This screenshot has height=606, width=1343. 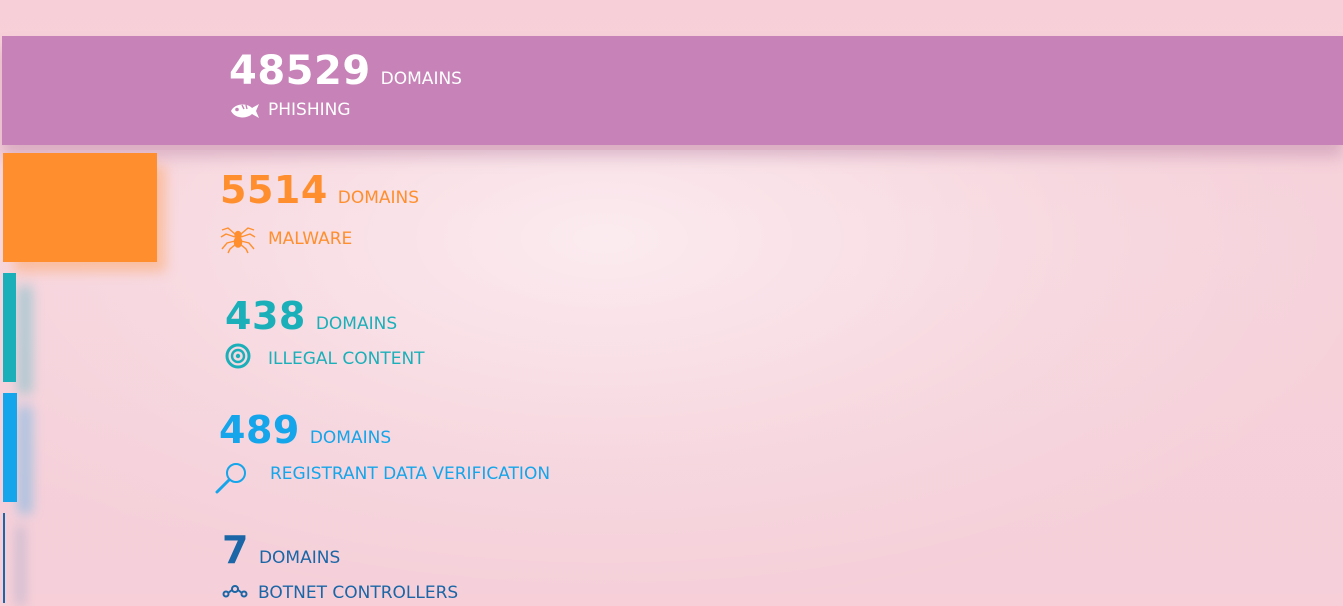 What do you see at coordinates (378, 198) in the screenshot?
I see `malware-unit: DOMAINS` at bounding box center [378, 198].